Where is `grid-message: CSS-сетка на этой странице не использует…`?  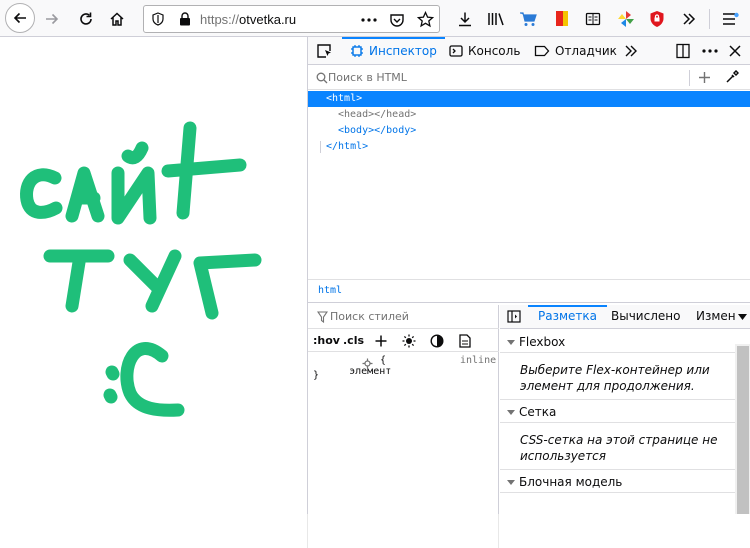 grid-message: CSS-сетка на этой странице не использует… is located at coordinates (619, 448).